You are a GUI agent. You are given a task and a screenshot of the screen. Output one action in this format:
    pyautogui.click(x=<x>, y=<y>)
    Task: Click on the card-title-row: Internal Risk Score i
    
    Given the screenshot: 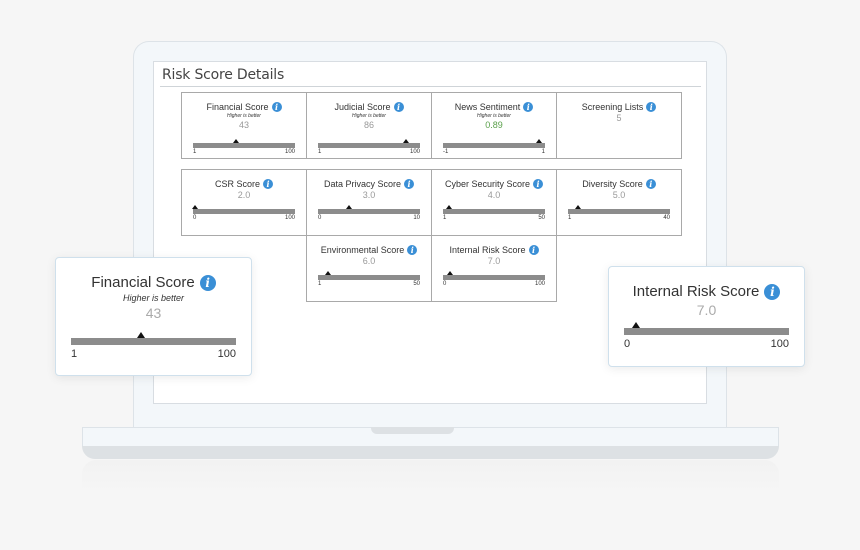 What is the action you would take?
    pyautogui.click(x=494, y=250)
    